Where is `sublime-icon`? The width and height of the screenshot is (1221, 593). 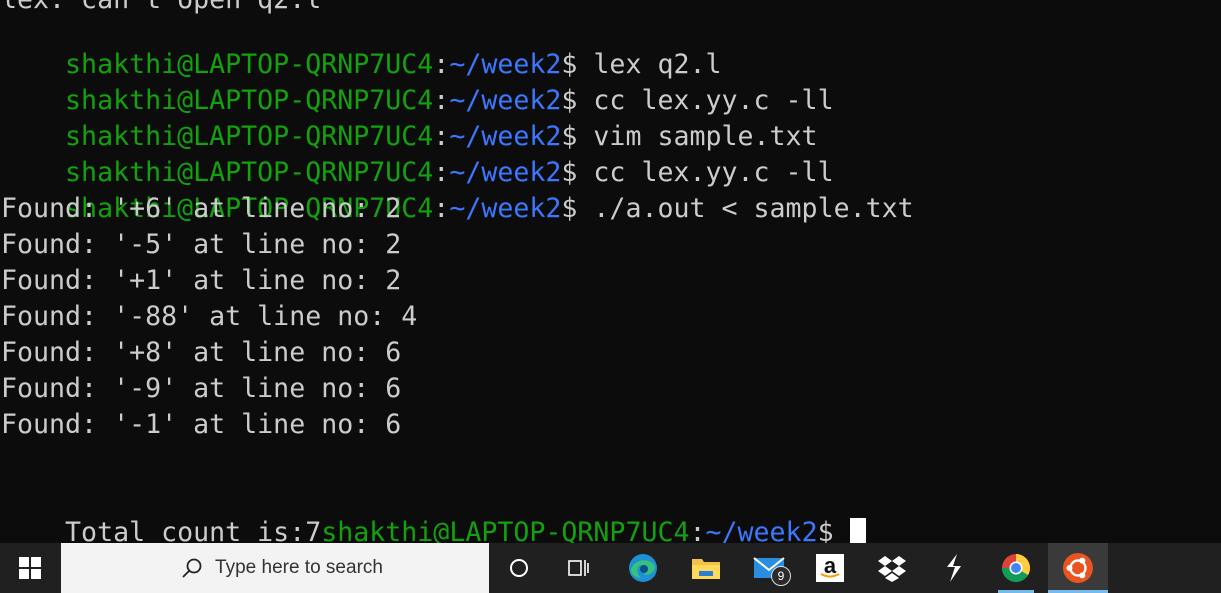 sublime-icon is located at coordinates (954, 568).